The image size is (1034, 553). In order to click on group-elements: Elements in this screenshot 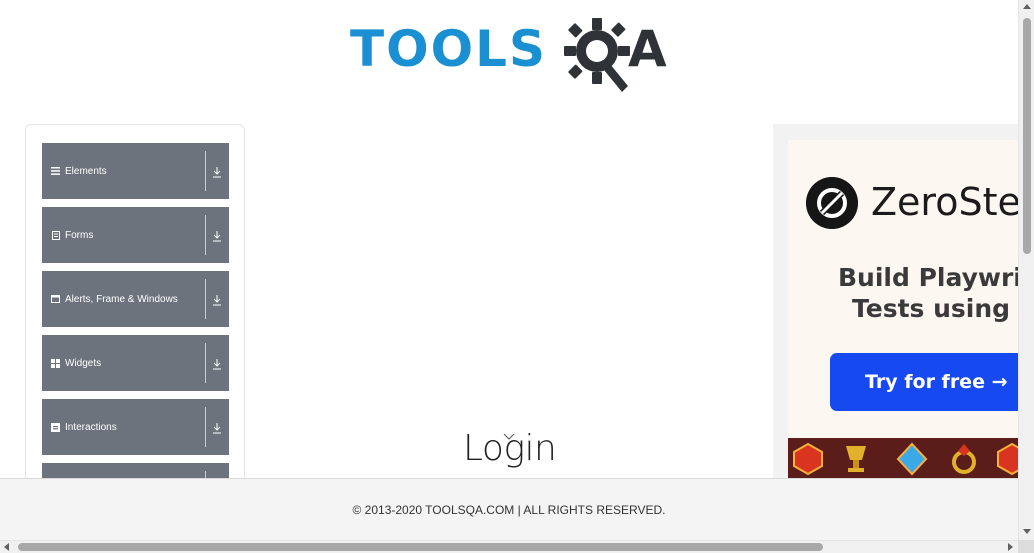, I will do `click(135, 171)`.